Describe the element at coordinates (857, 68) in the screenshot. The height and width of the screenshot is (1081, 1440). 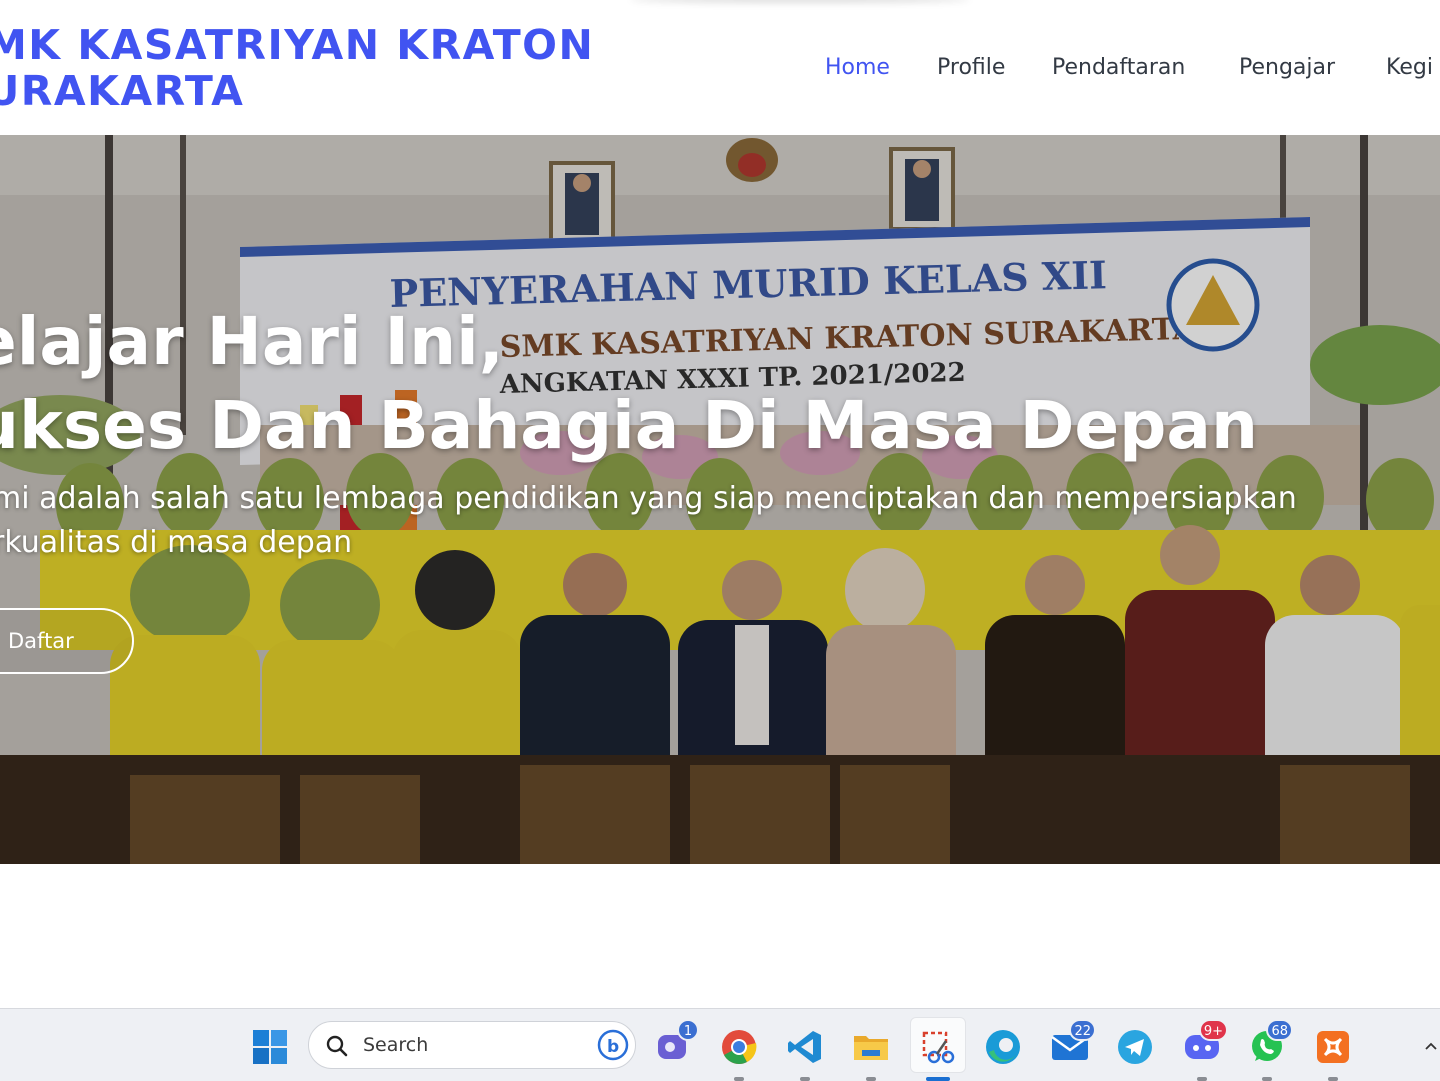
I see `nav-home: Home` at that location.